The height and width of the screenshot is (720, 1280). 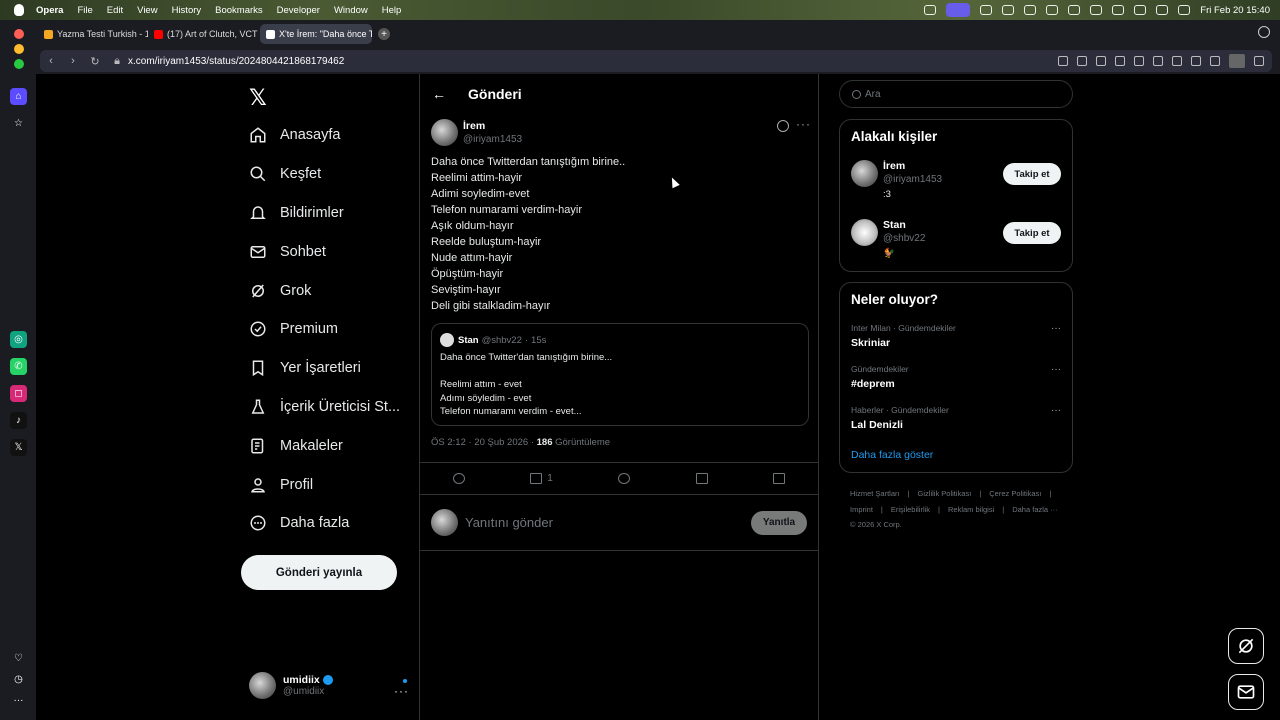 I want to click on bookmark-button, so click(x=701, y=478).